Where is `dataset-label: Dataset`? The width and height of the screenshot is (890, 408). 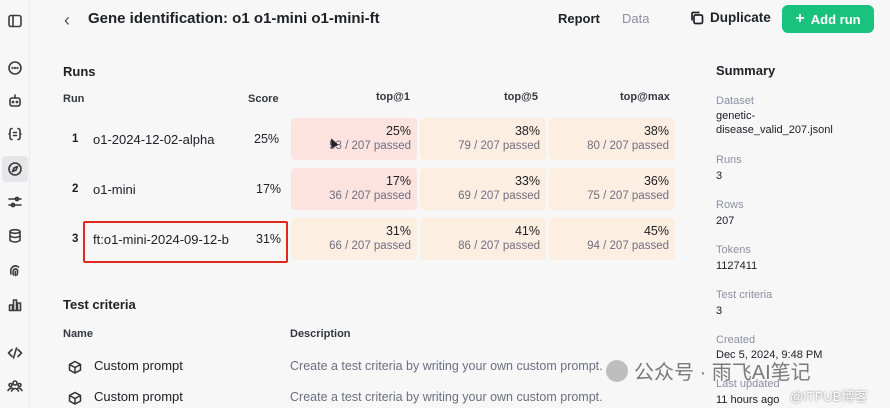
dataset-label: Dataset is located at coordinates (735, 101).